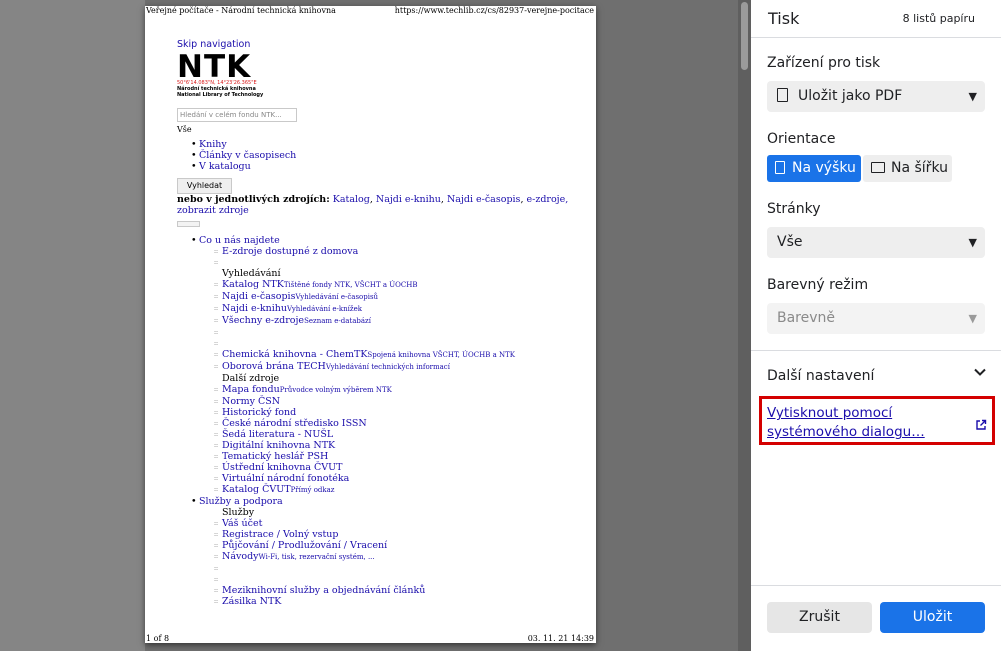 This screenshot has height=651, width=1001. What do you see at coordinates (377, 251) in the screenshot?
I see `preview-nav-item: E-zdroje dostupné z domova` at bounding box center [377, 251].